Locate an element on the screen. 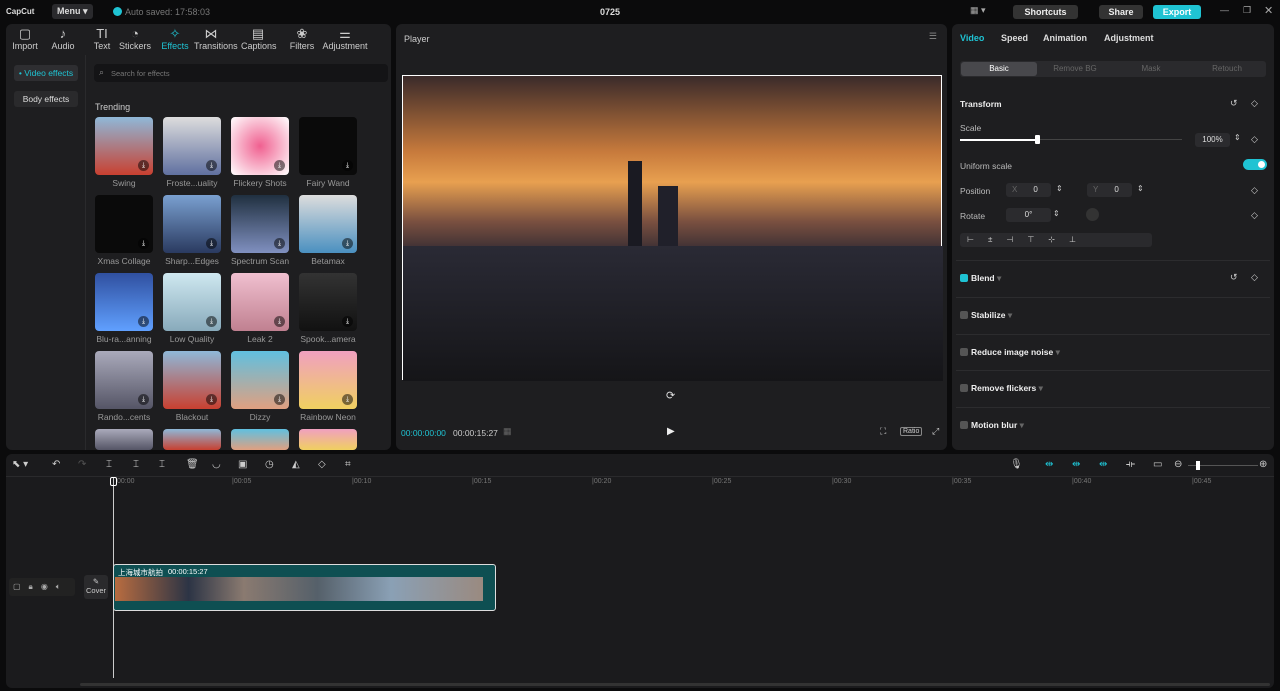 The image size is (1280, 691). undo-icon: ↶ is located at coordinates (56, 464).